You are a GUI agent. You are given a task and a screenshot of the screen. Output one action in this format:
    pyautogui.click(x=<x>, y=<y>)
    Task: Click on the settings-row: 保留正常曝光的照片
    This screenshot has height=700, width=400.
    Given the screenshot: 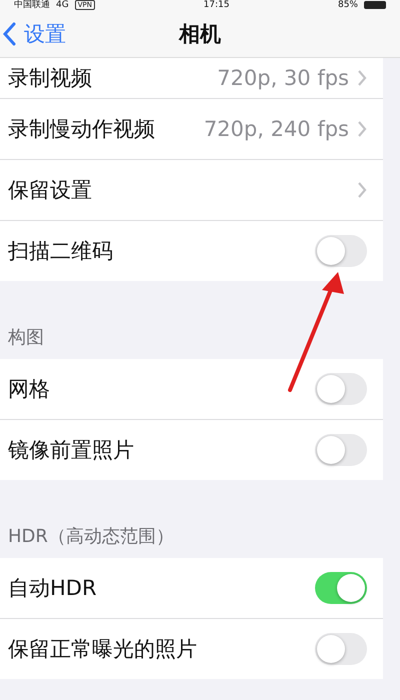 What is the action you would take?
    pyautogui.click(x=191, y=649)
    